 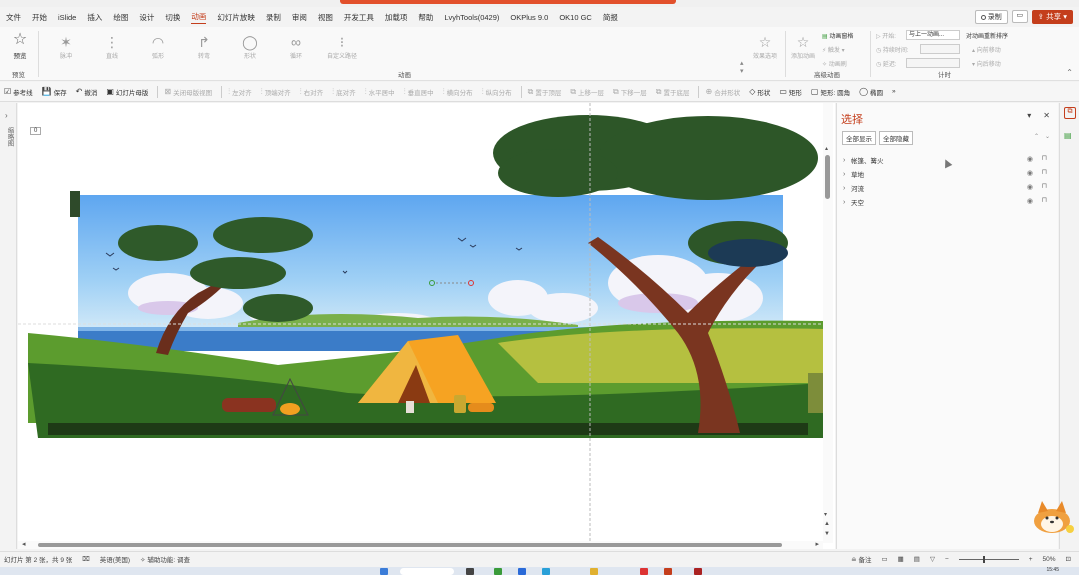 What do you see at coordinates (127, 92) in the screenshot?
I see `toolbar-item: ▣ 幻灯片母版` at bounding box center [127, 92].